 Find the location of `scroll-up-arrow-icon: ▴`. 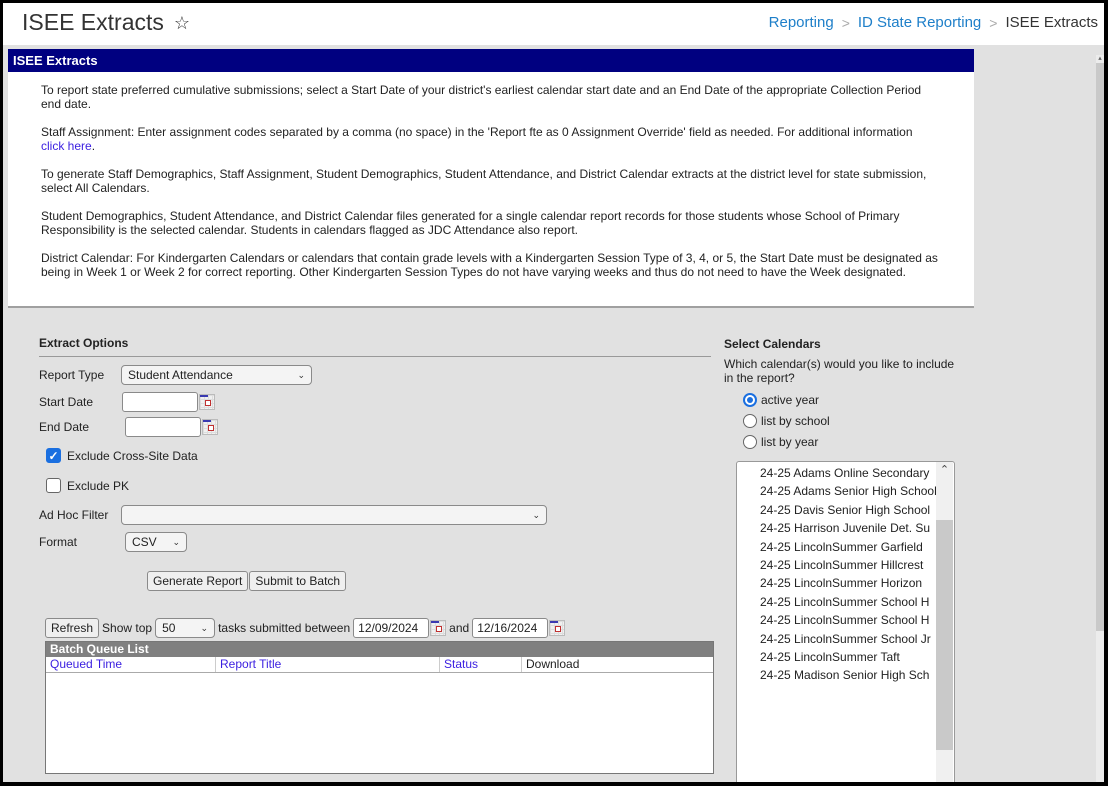

scroll-up-arrow-icon: ▴ is located at coordinates (1100, 59).